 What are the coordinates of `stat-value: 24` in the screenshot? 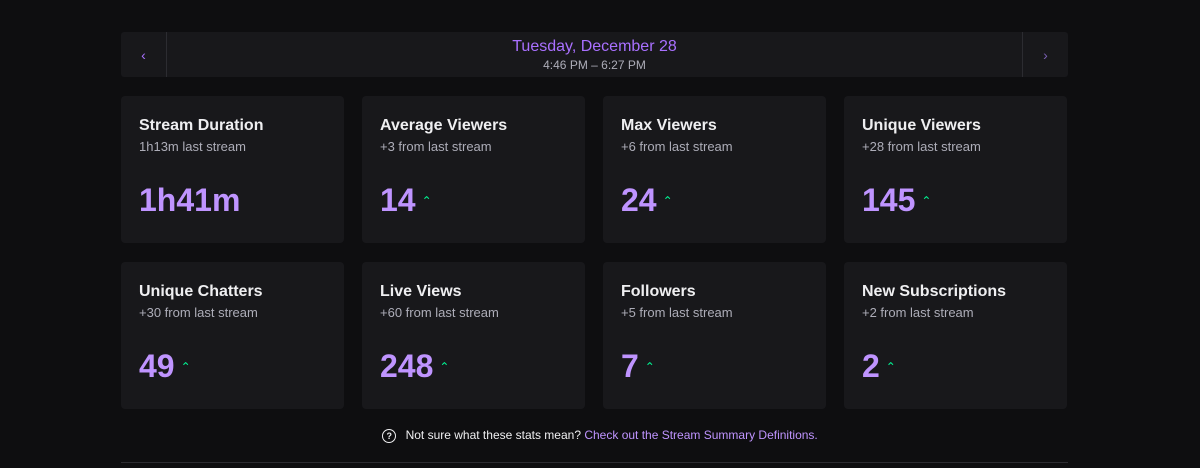 It's located at (639, 200).